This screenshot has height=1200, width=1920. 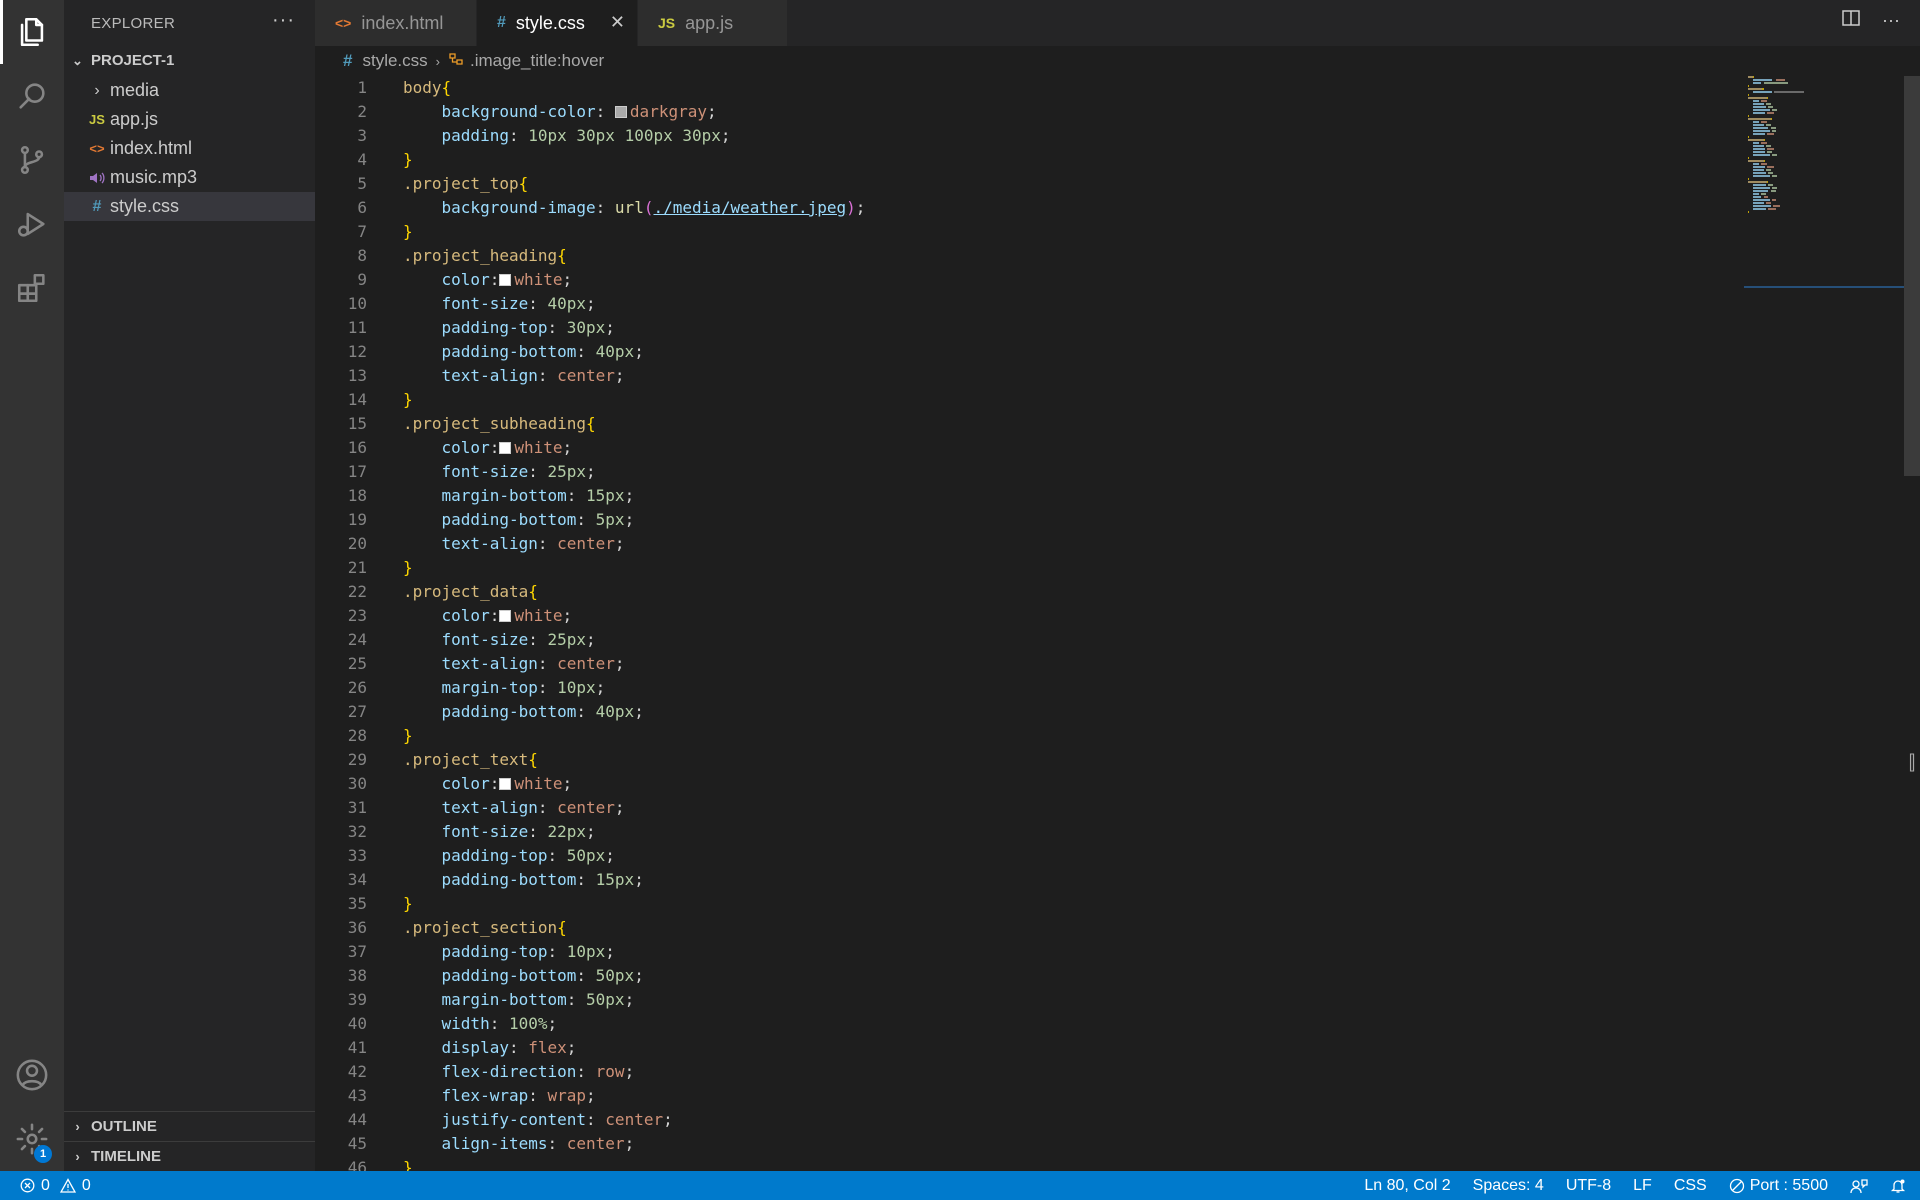 I want to click on code-line: 20 text-align: center;, so click(x=1015, y=544).